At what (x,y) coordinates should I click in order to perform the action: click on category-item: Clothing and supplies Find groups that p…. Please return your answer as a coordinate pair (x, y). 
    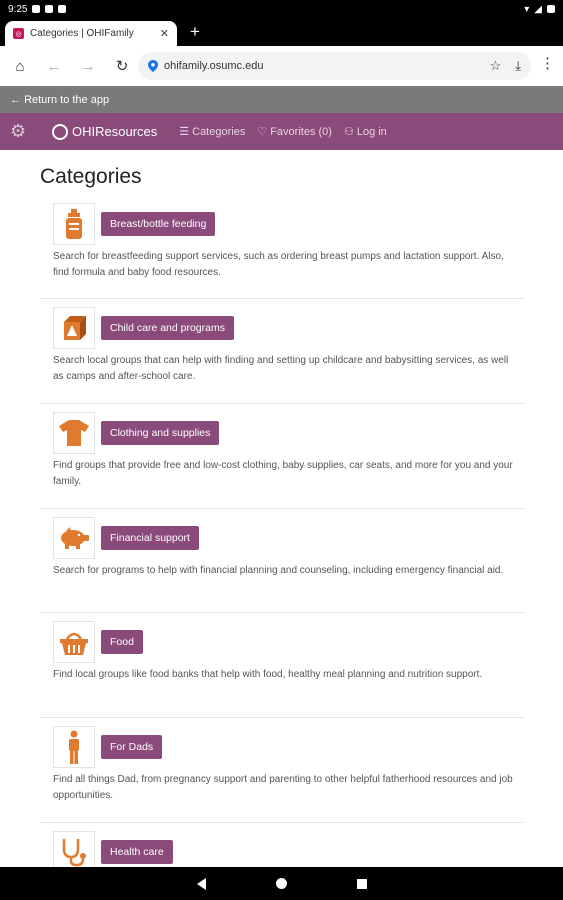
    Looking at the image, I should click on (282, 460).